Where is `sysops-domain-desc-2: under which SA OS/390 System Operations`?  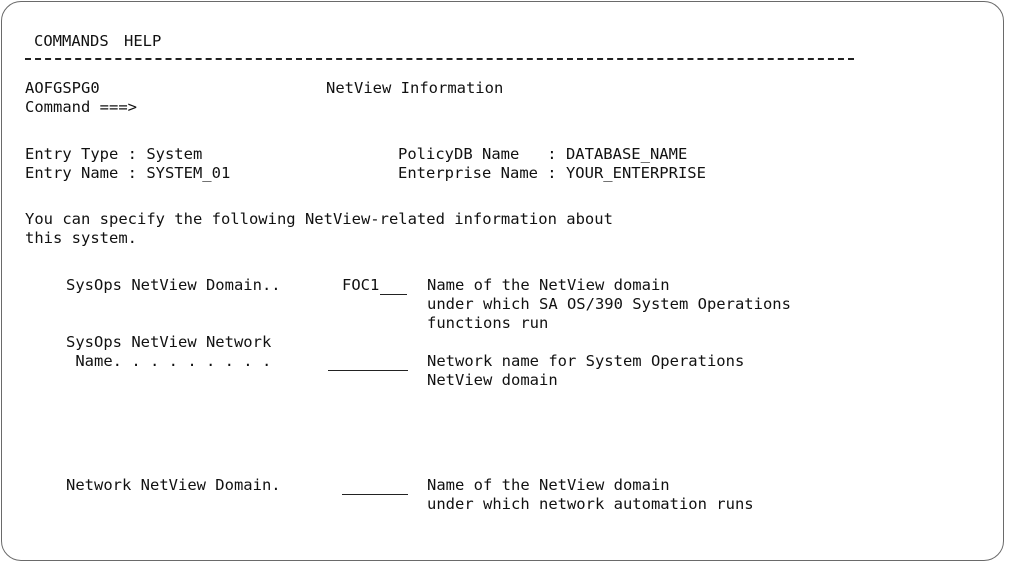 sysops-domain-desc-2: under which SA OS/390 System Operations is located at coordinates (609, 304).